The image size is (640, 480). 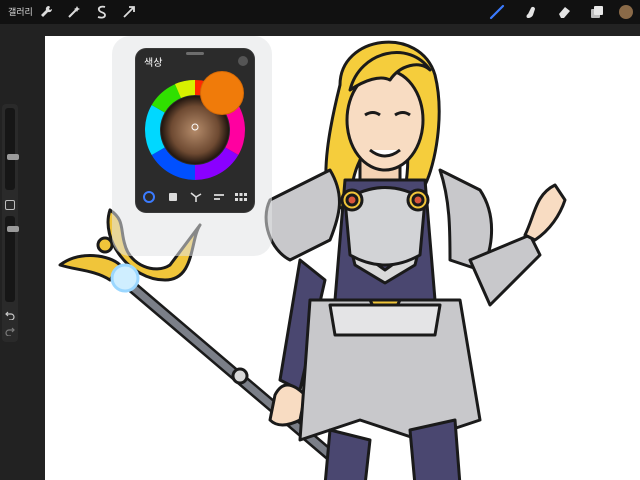 What do you see at coordinates (10, 205) in the screenshot?
I see `modify-button` at bounding box center [10, 205].